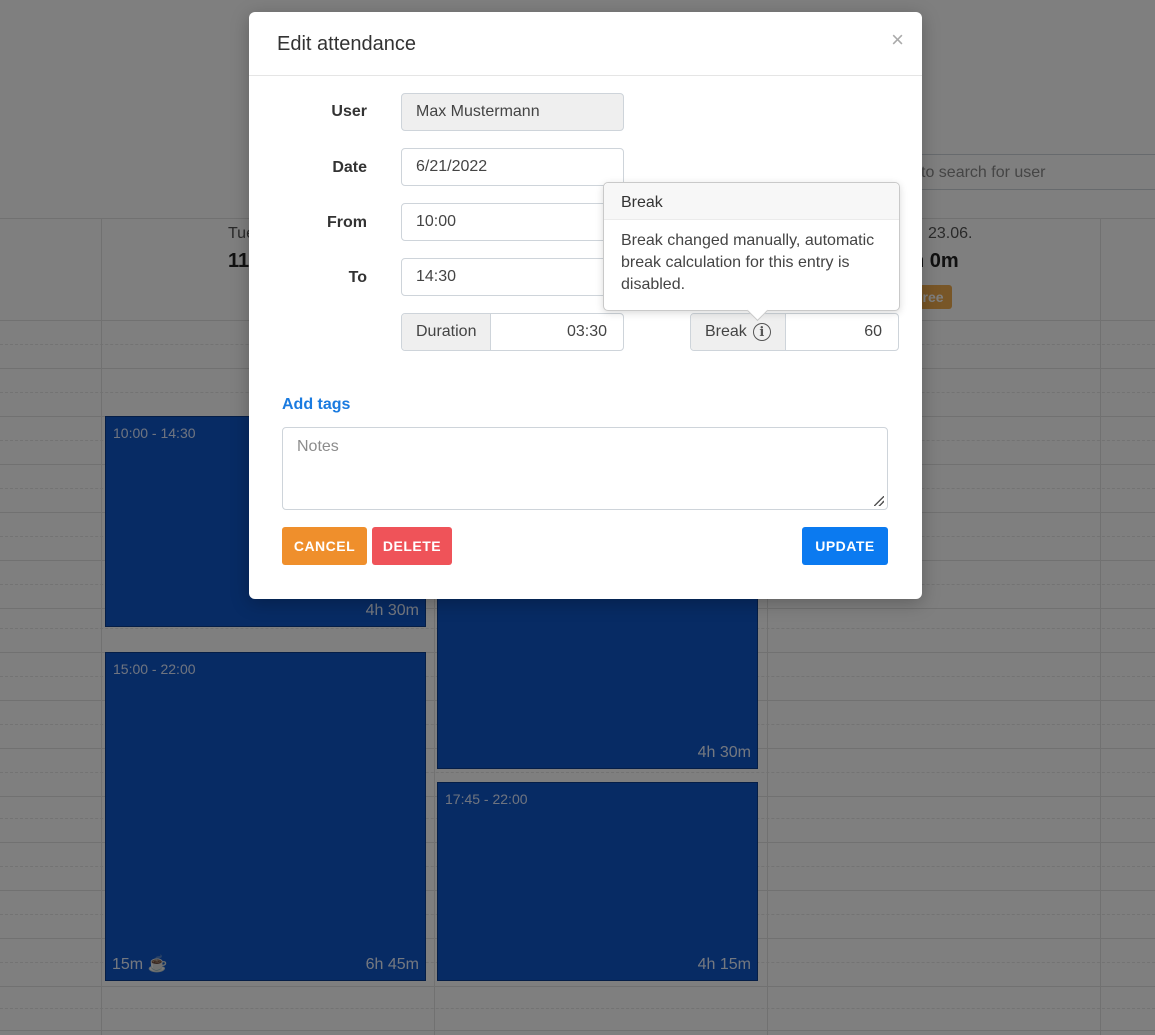 The height and width of the screenshot is (1035, 1155). Describe the element at coordinates (318, 446) in the screenshot. I see `notes-placeholder: Notes` at that location.